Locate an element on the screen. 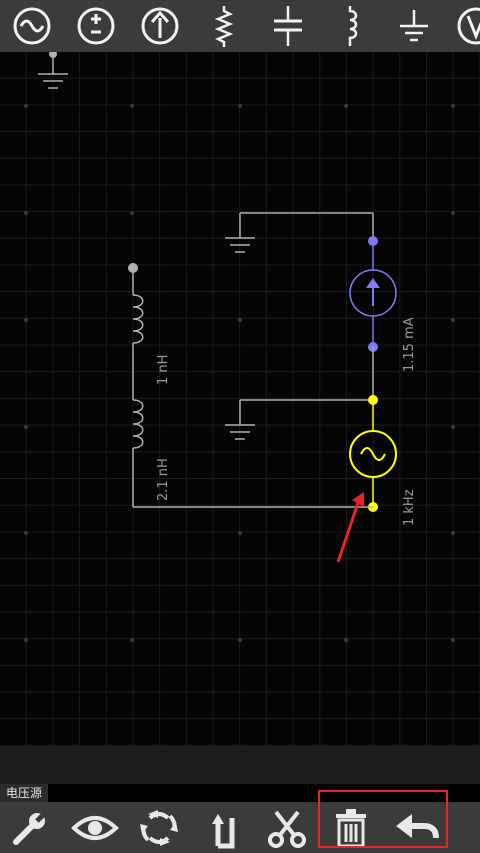  ac-source-icon is located at coordinates (32, 26).